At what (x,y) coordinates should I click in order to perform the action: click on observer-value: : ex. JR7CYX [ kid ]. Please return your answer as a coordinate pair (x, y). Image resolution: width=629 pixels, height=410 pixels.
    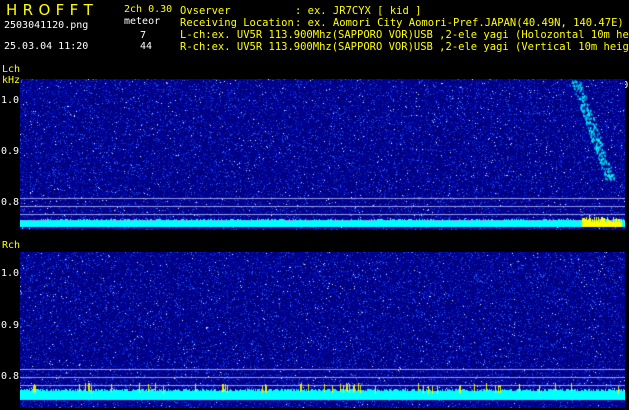
    Looking at the image, I should click on (358, 11).